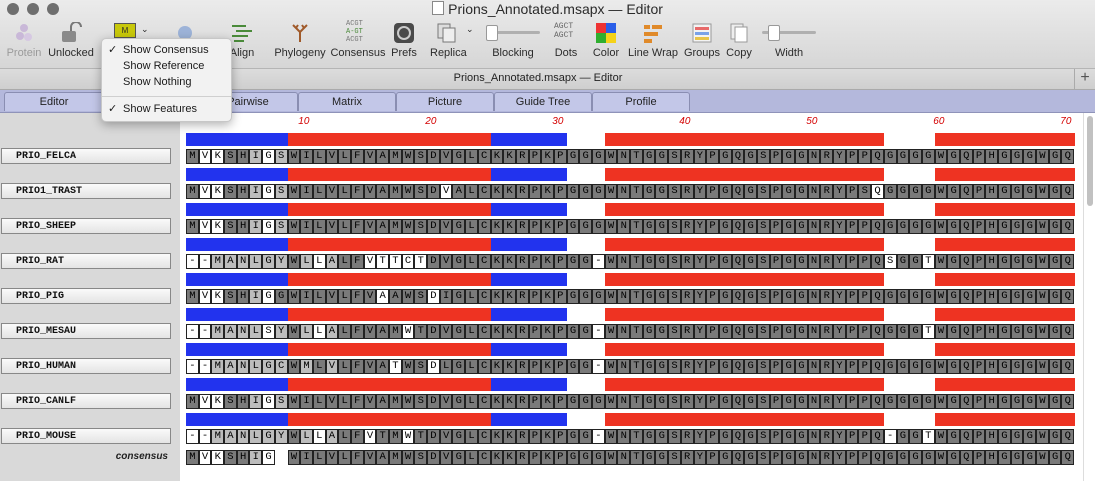 Image resolution: width=1095 pixels, height=481 pixels. What do you see at coordinates (86, 401) in the screenshot?
I see `sequence-name-button: PRIO_CANLF` at bounding box center [86, 401].